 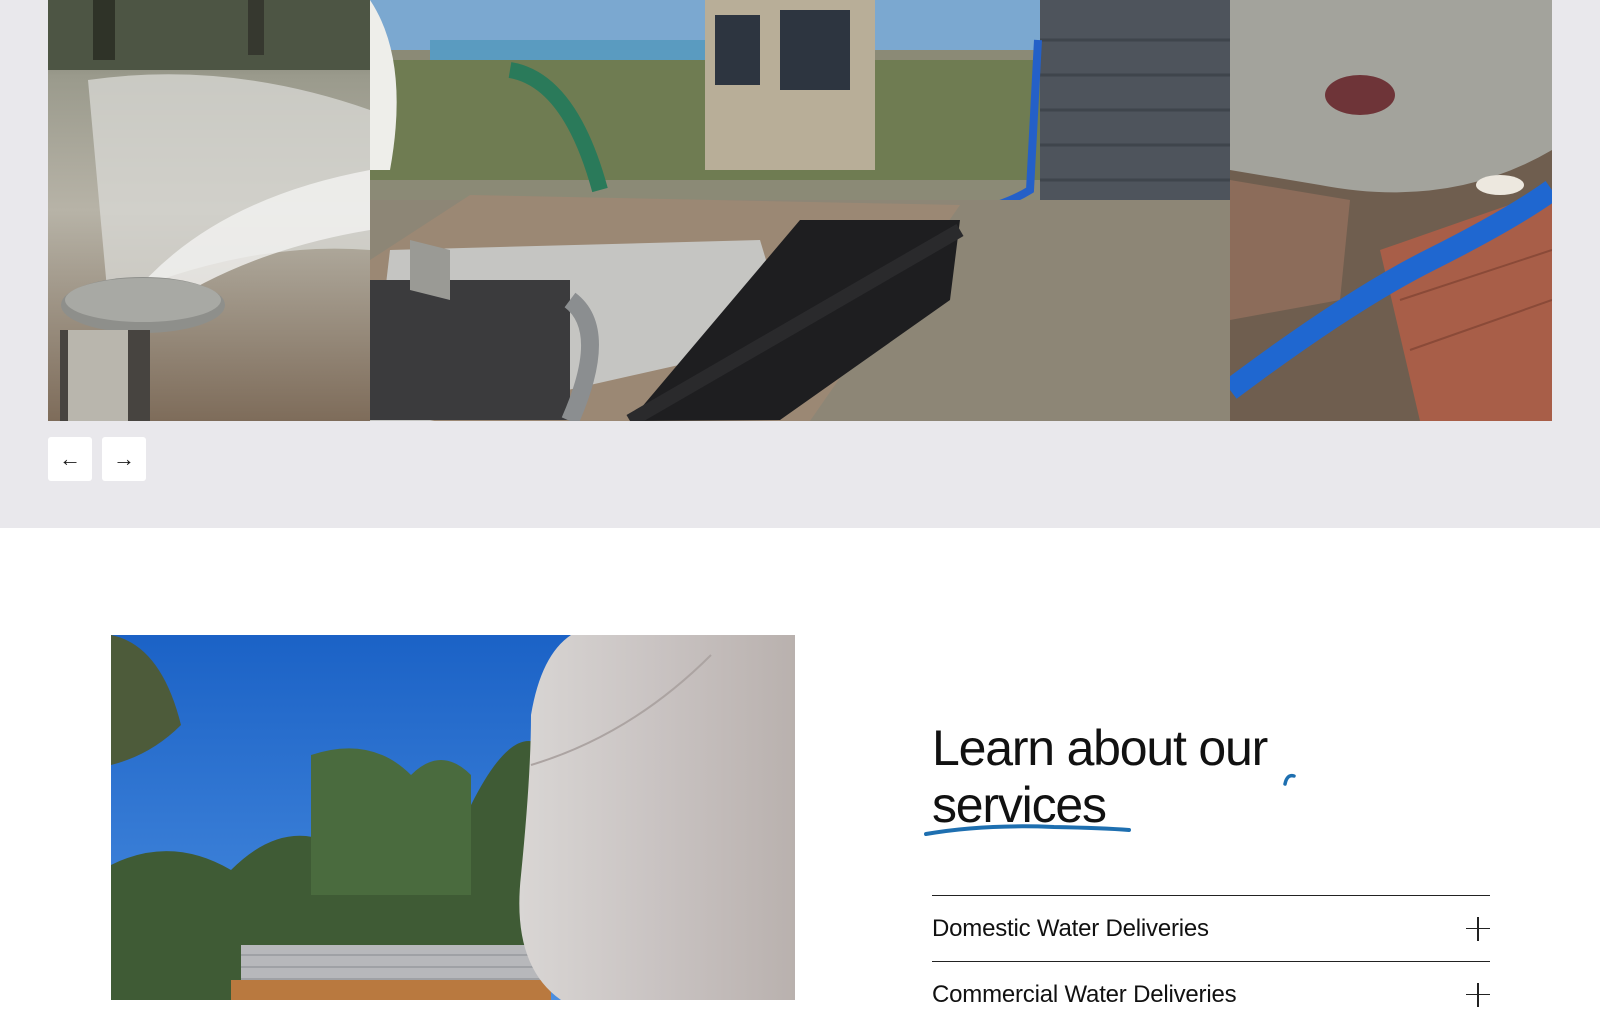 I want to click on arrow-right-icon: →, so click(x=124, y=458).